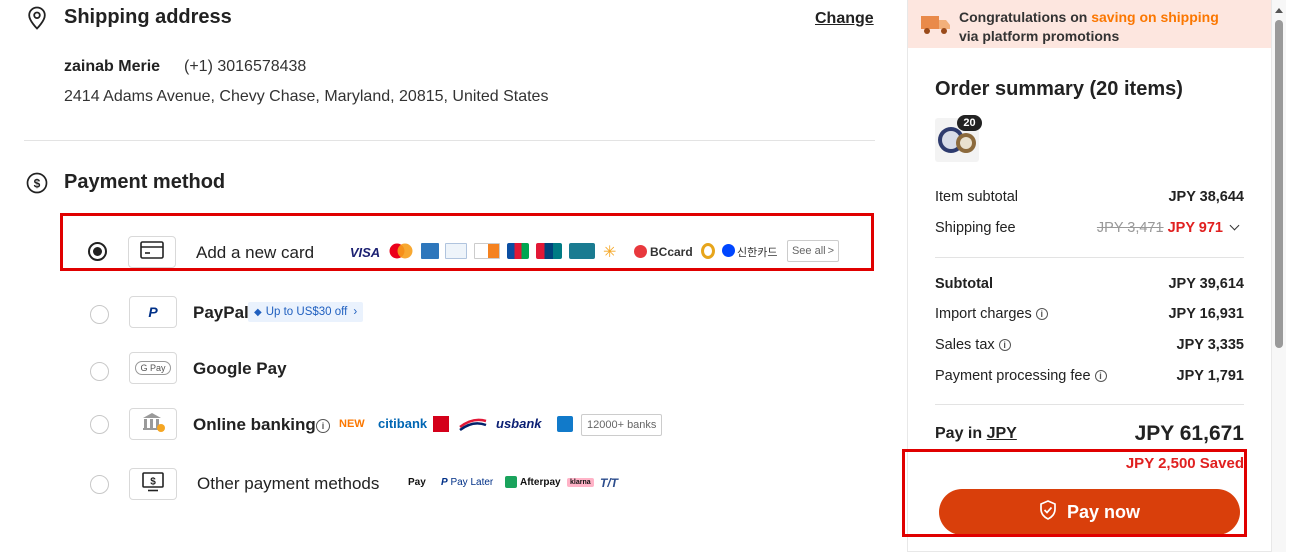  I want to click on payment-option-label: Google Pay, so click(240, 368).